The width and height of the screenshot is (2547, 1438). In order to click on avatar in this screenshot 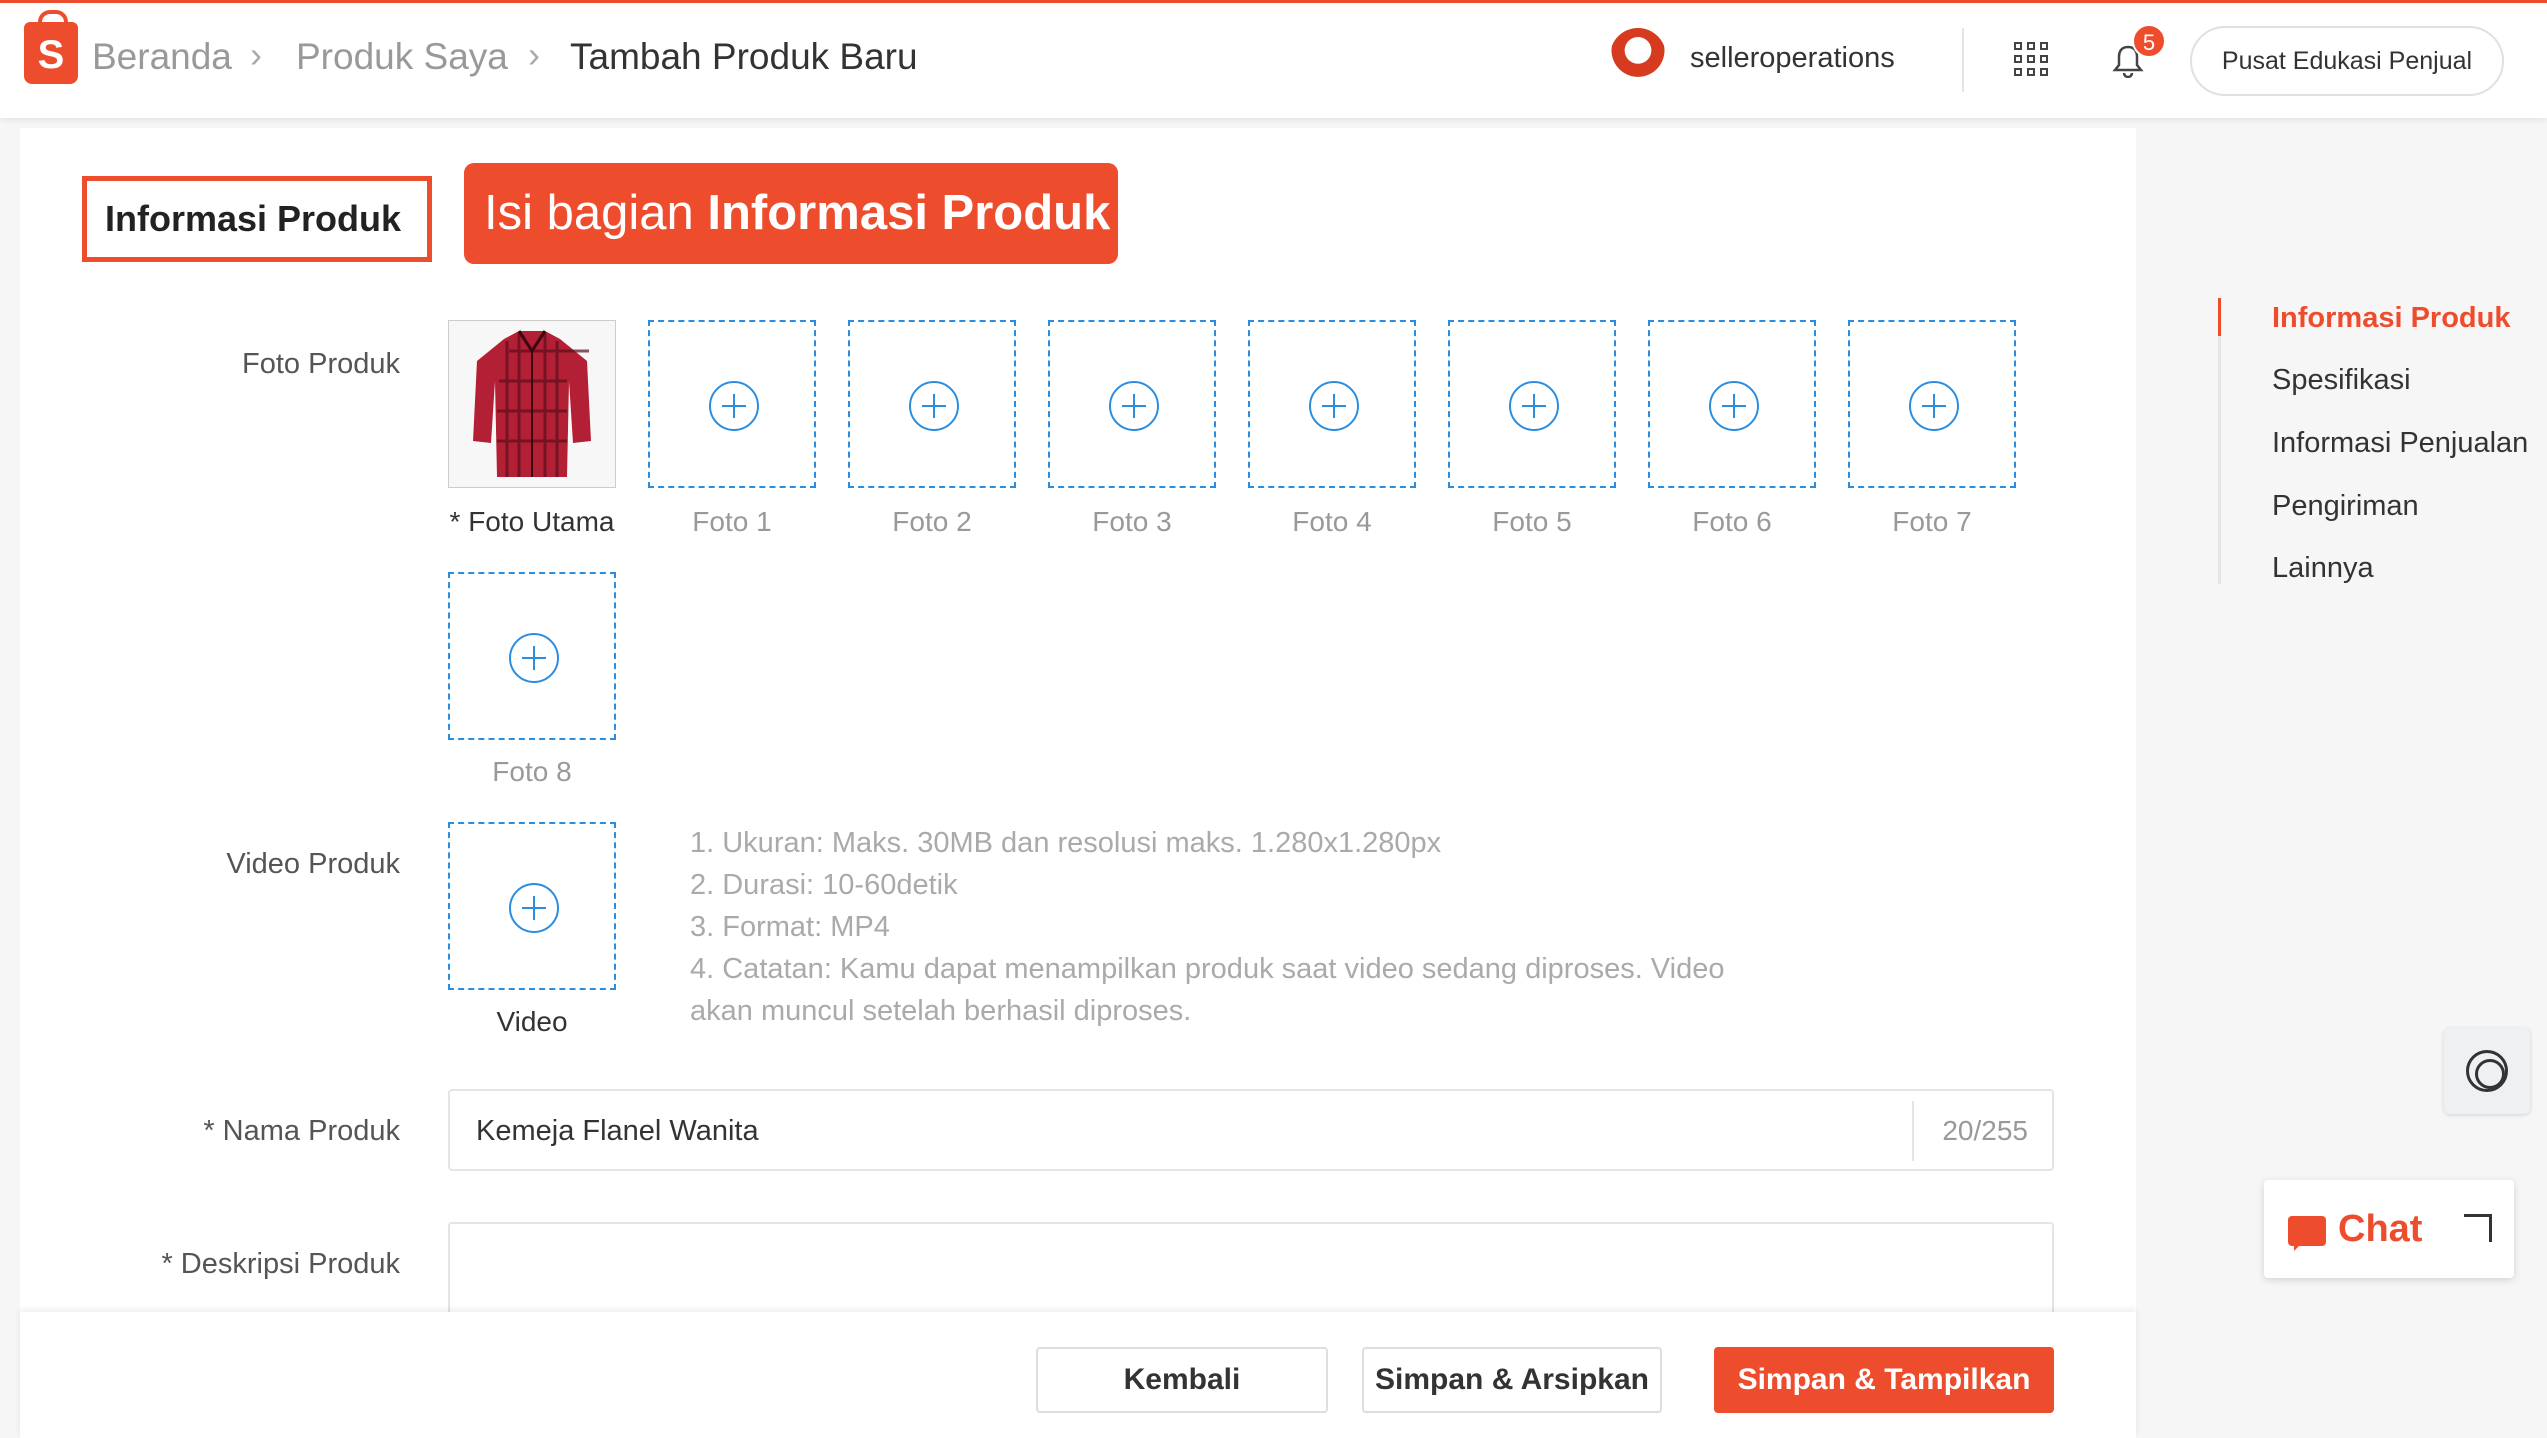, I will do `click(1638, 56)`.